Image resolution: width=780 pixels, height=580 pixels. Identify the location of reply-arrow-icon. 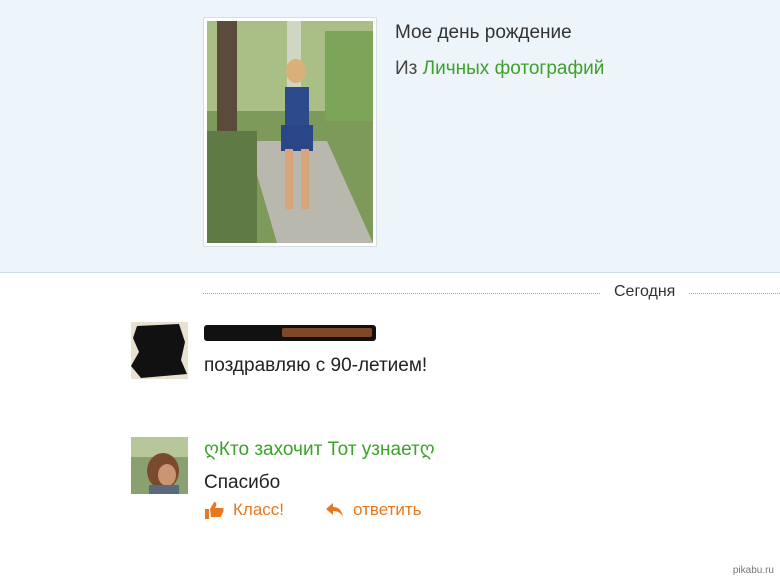
(334, 510).